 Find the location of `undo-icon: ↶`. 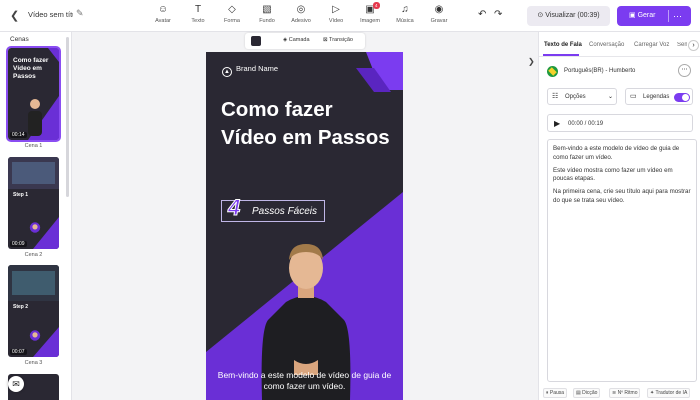

undo-icon: ↶ is located at coordinates (482, 14).